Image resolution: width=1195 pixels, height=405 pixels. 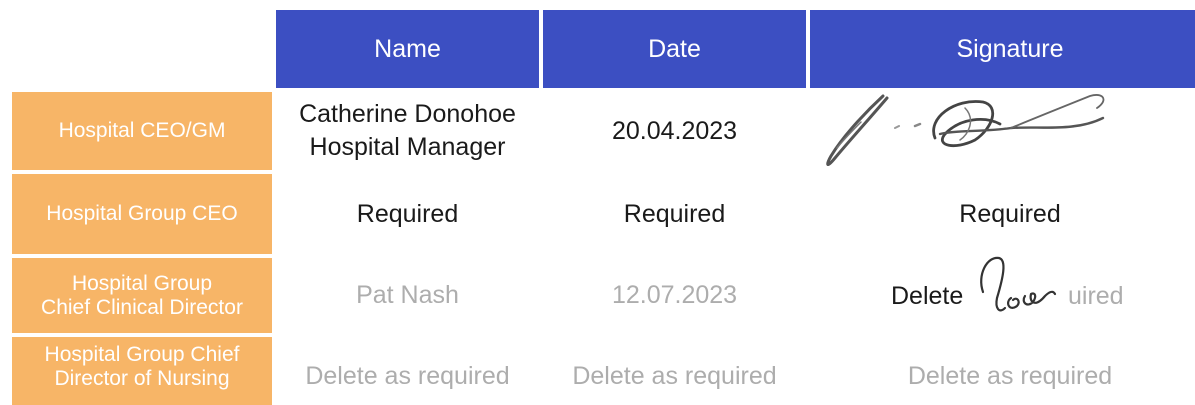 I want to click on row-2-name: Required, so click(x=407, y=213).